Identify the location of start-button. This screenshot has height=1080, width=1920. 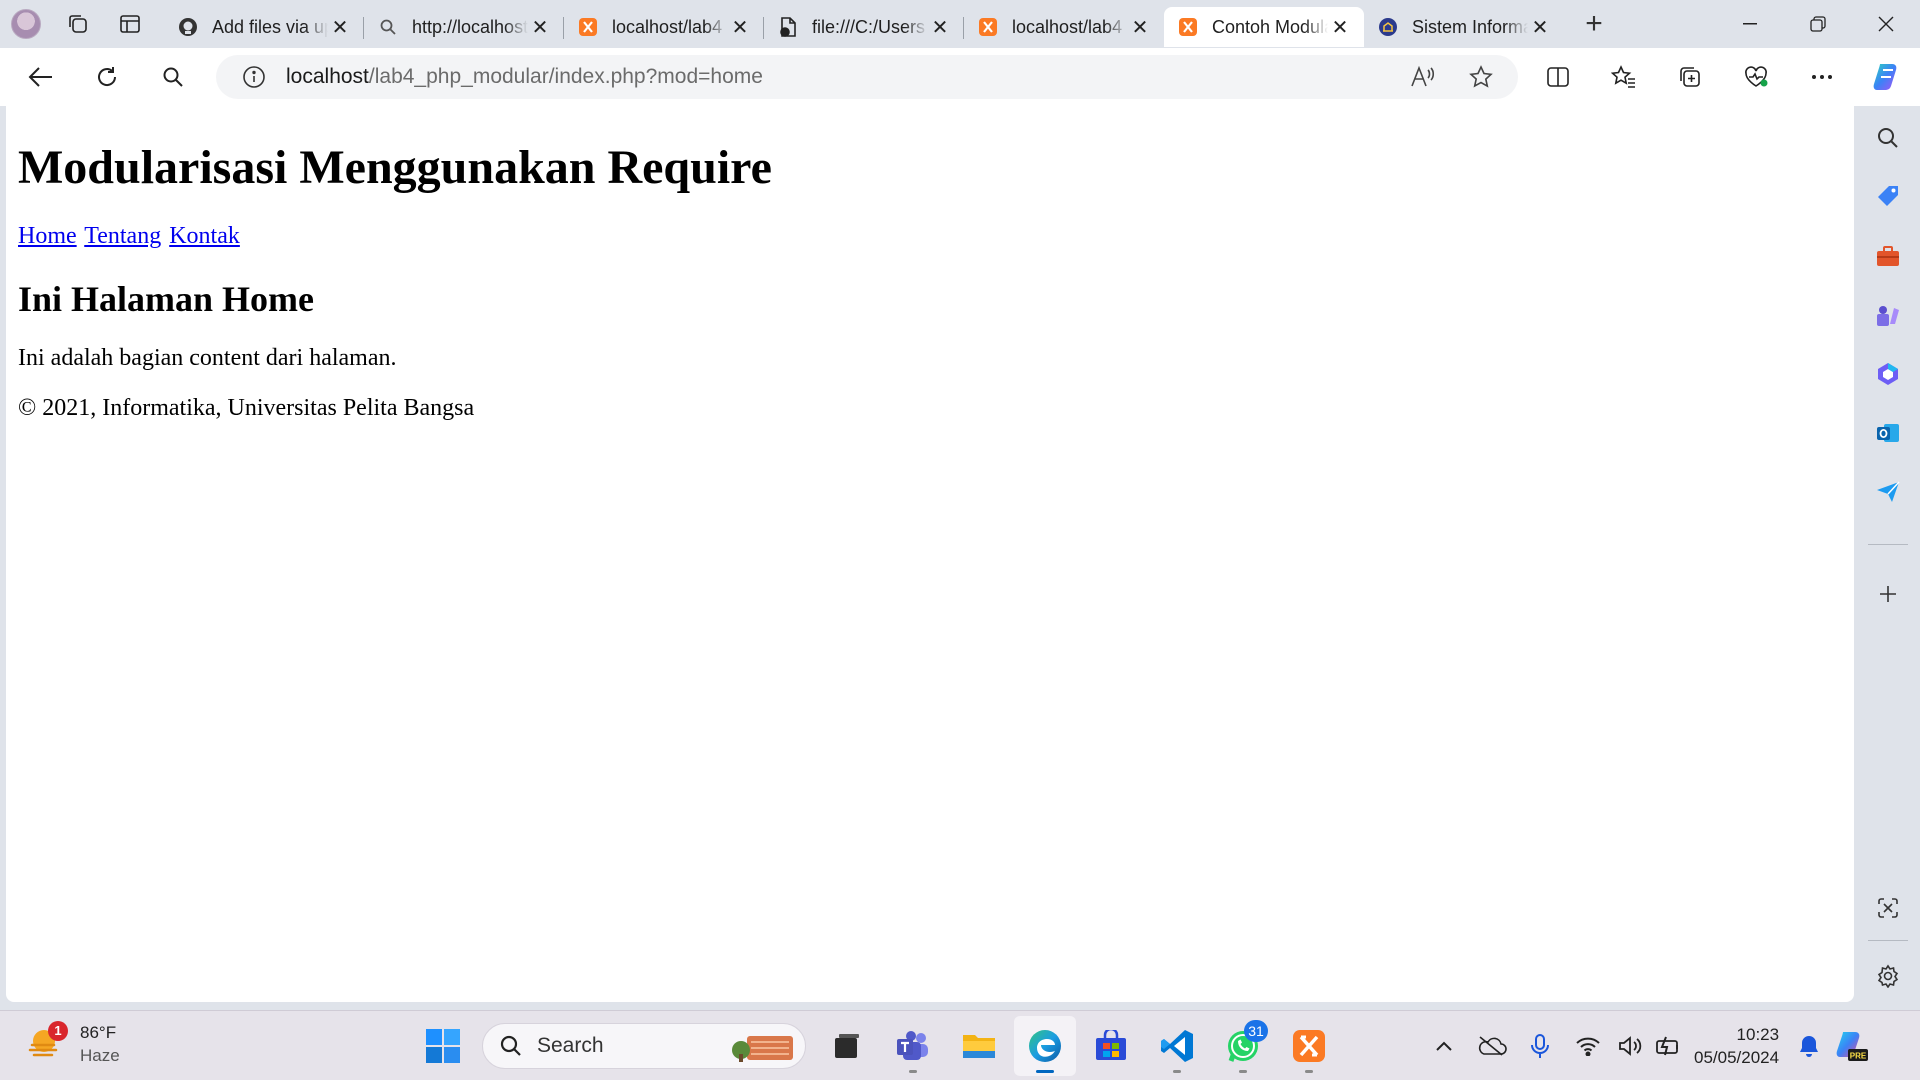
(443, 1046).